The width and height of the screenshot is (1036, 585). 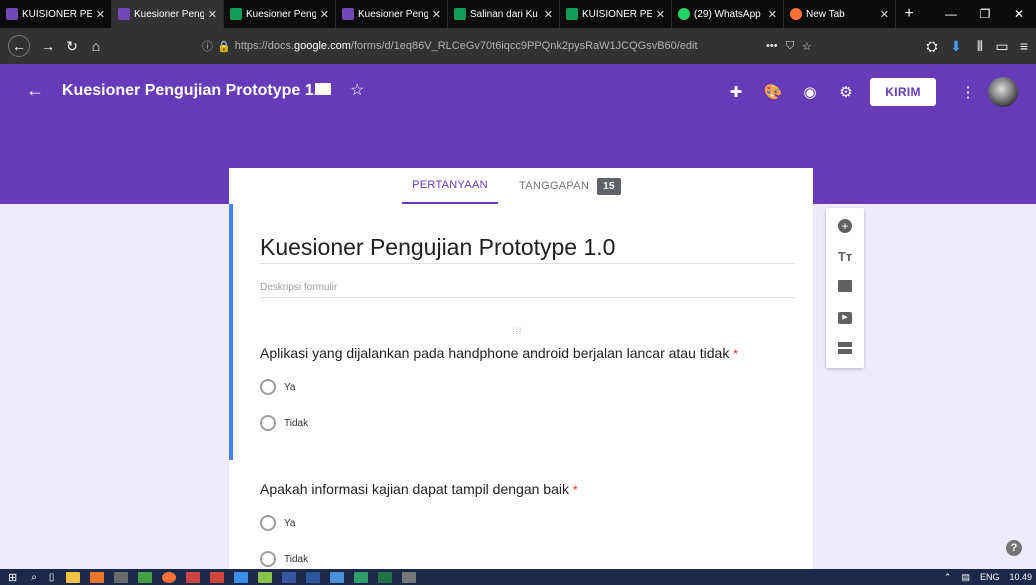 What do you see at coordinates (96, 46) in the screenshot?
I see `home-icon: ⌂` at bounding box center [96, 46].